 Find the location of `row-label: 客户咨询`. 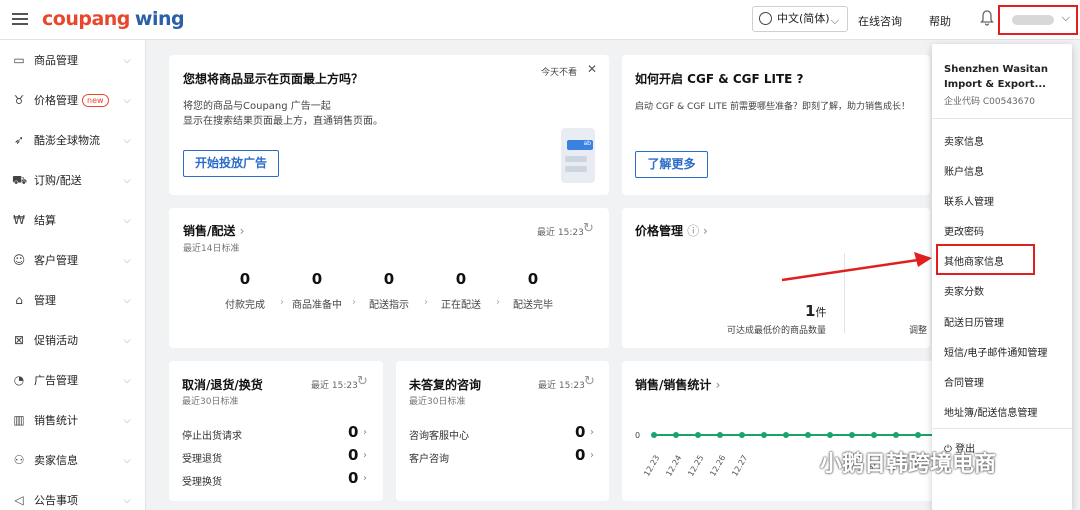

row-label: 客户咨询 is located at coordinates (429, 459).